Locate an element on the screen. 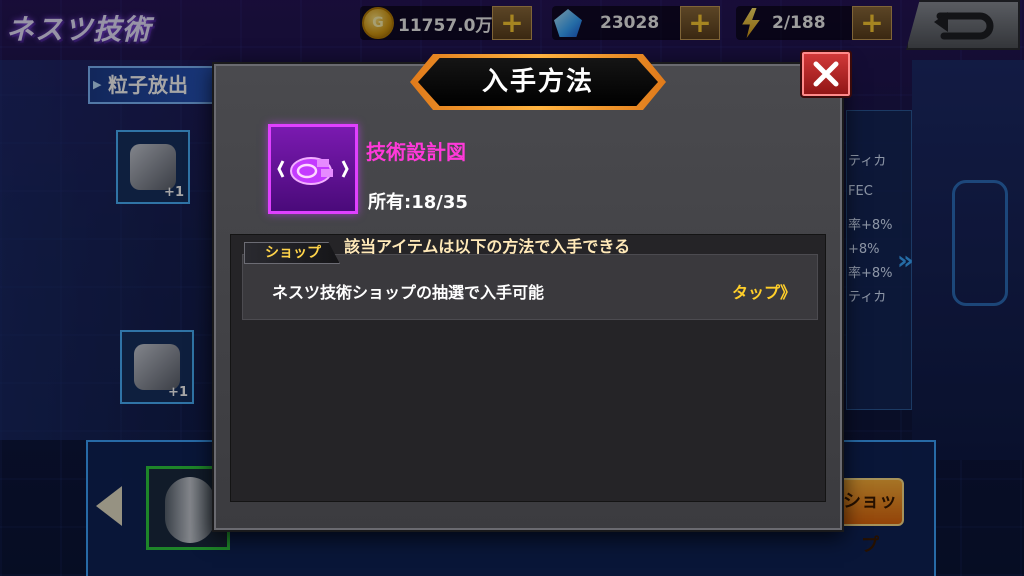 This screenshot has height=576, width=1024. close-icon is located at coordinates (826, 74).